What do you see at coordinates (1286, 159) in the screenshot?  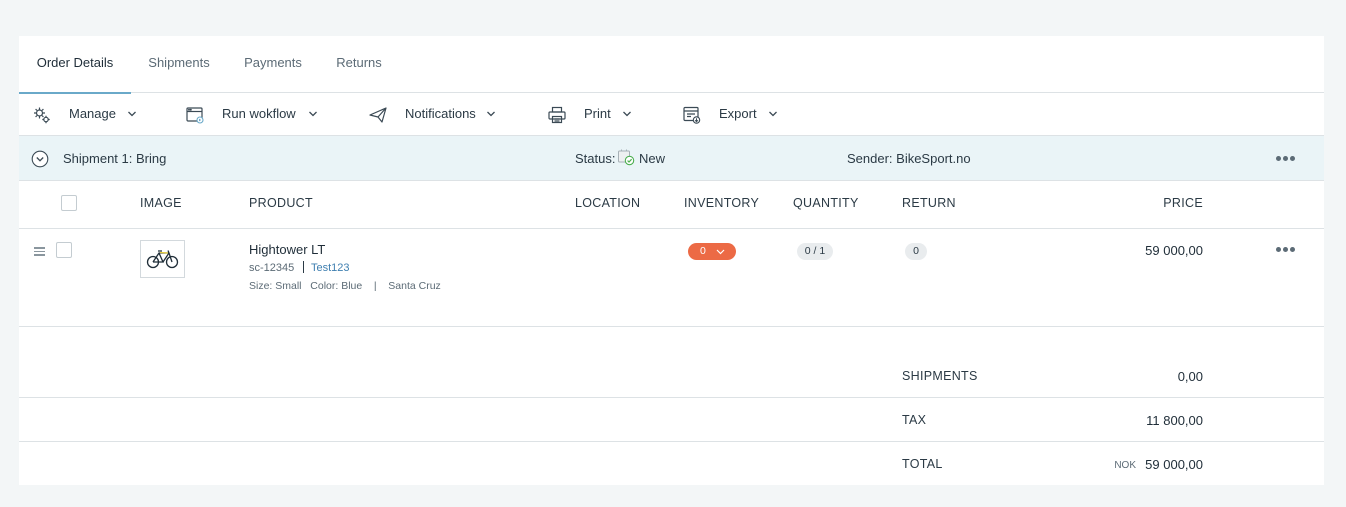 I see `shipment-more-icon` at bounding box center [1286, 159].